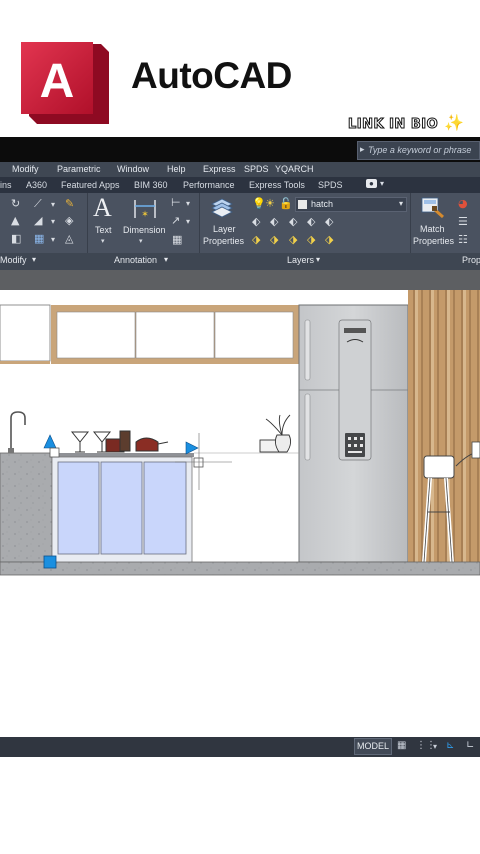 This screenshot has width=480, height=854. I want to click on panel-modify-dropdown-icon: ▾, so click(34, 259).